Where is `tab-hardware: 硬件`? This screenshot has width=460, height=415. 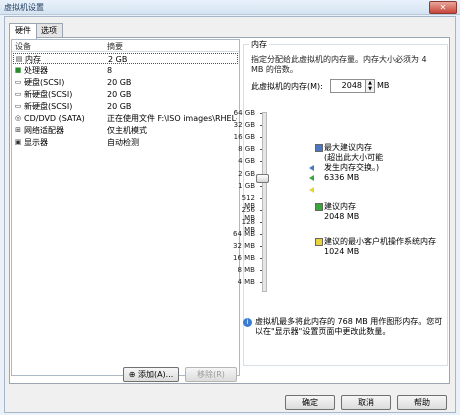 tab-hardware: 硬件 is located at coordinates (23, 31).